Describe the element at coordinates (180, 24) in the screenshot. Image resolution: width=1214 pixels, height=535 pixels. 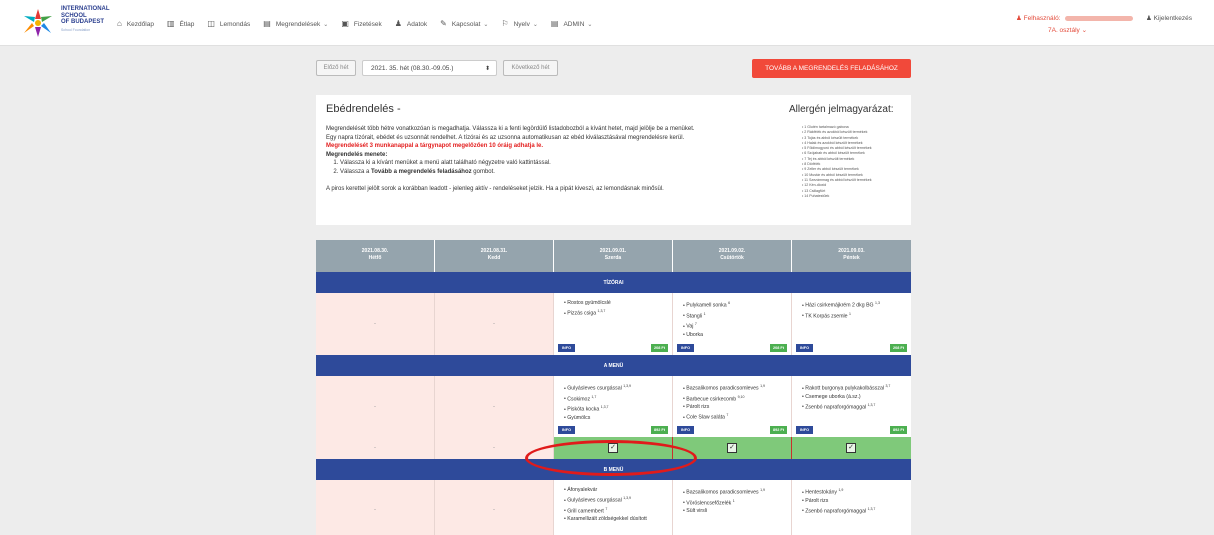
I see `nav-étlap: ▥ Étlap` at that location.